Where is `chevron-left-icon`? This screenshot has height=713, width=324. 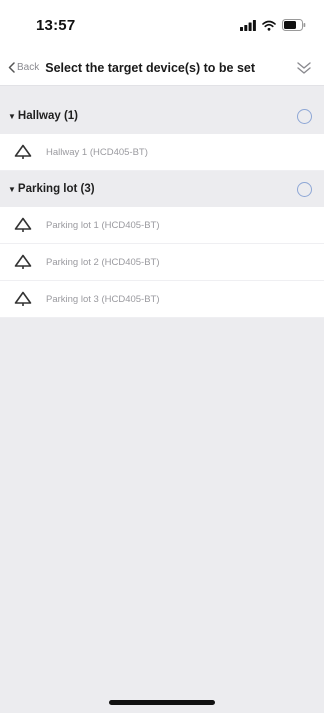 chevron-left-icon is located at coordinates (11, 67).